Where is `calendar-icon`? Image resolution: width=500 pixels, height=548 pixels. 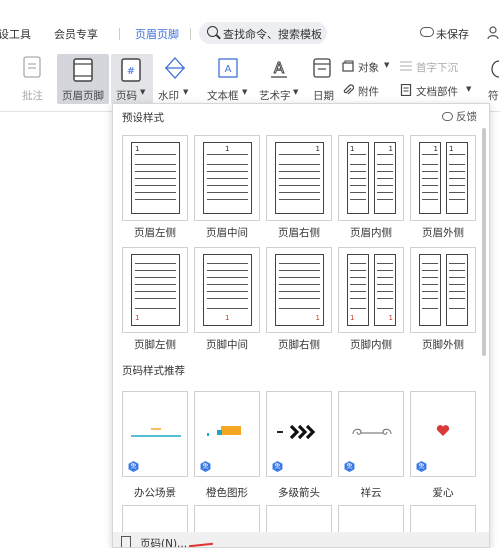
calendar-icon is located at coordinates (322, 68).